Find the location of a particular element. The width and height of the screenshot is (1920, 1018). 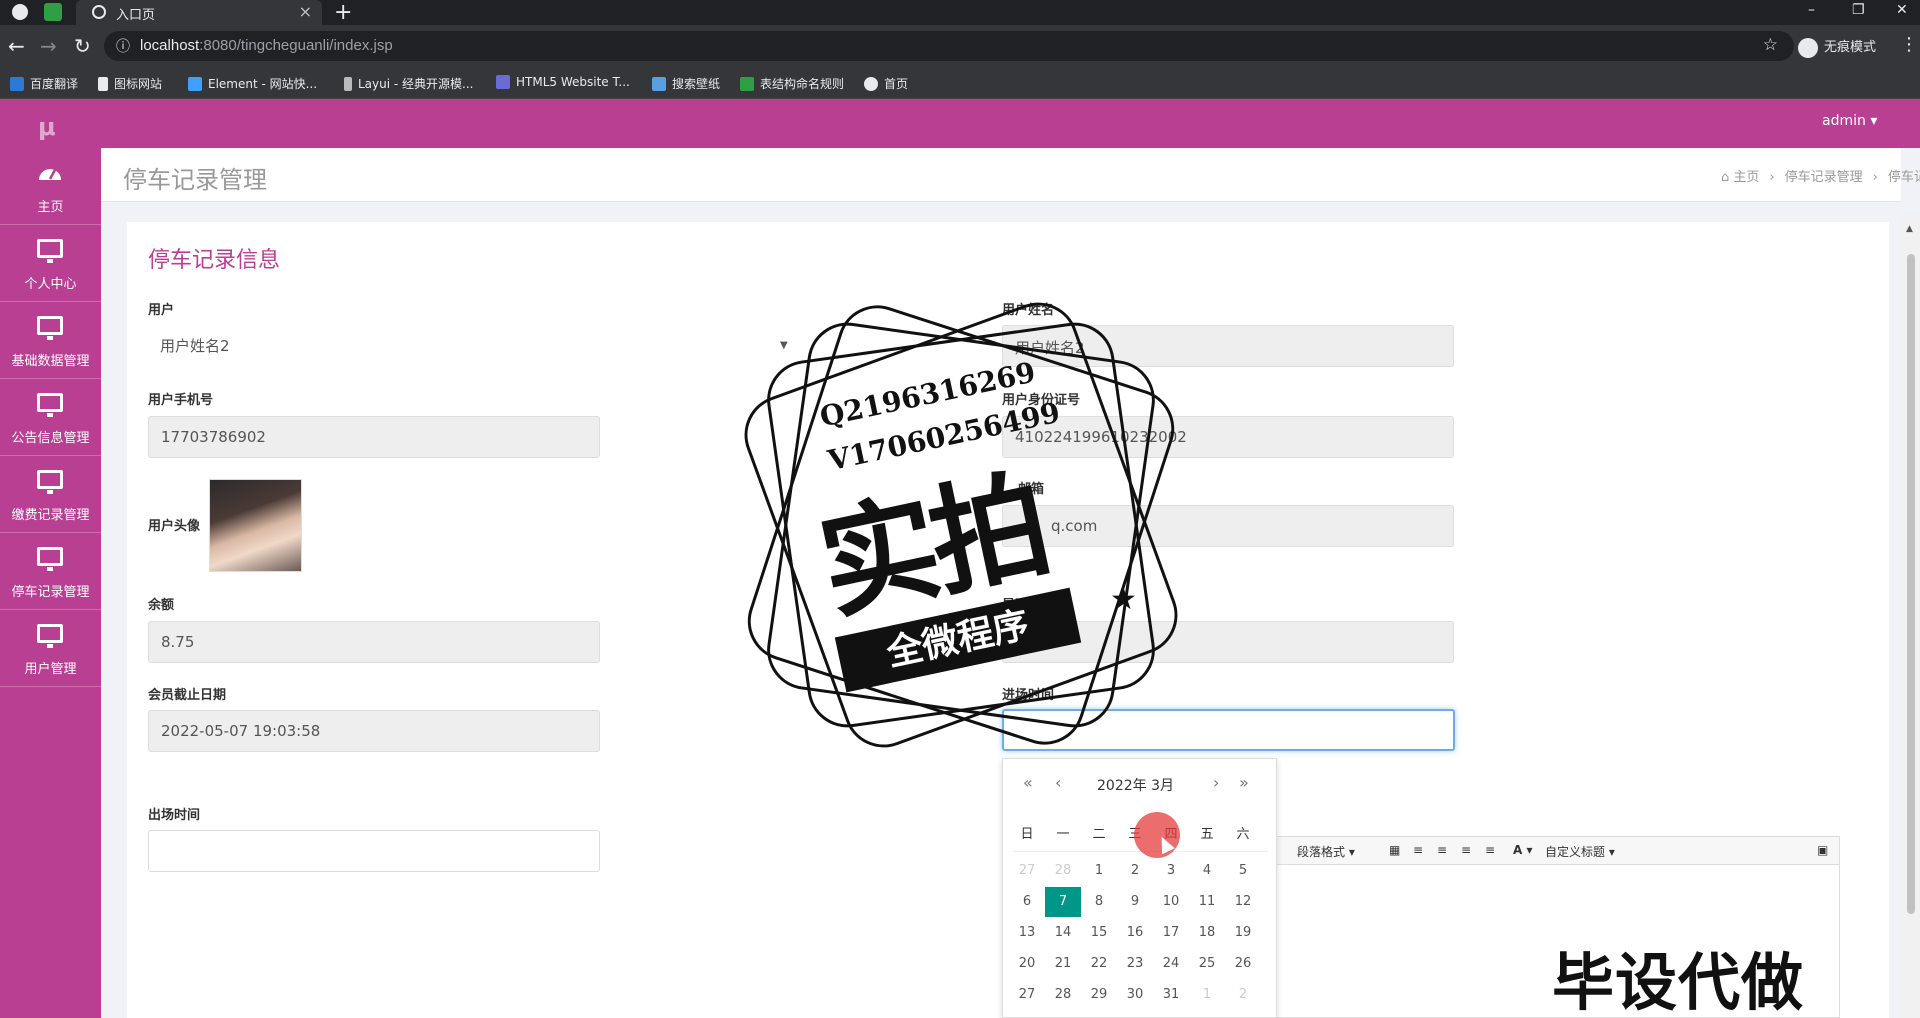

paragraph-format-dropdown: 段落格式 ▾ is located at coordinates (1326, 851).